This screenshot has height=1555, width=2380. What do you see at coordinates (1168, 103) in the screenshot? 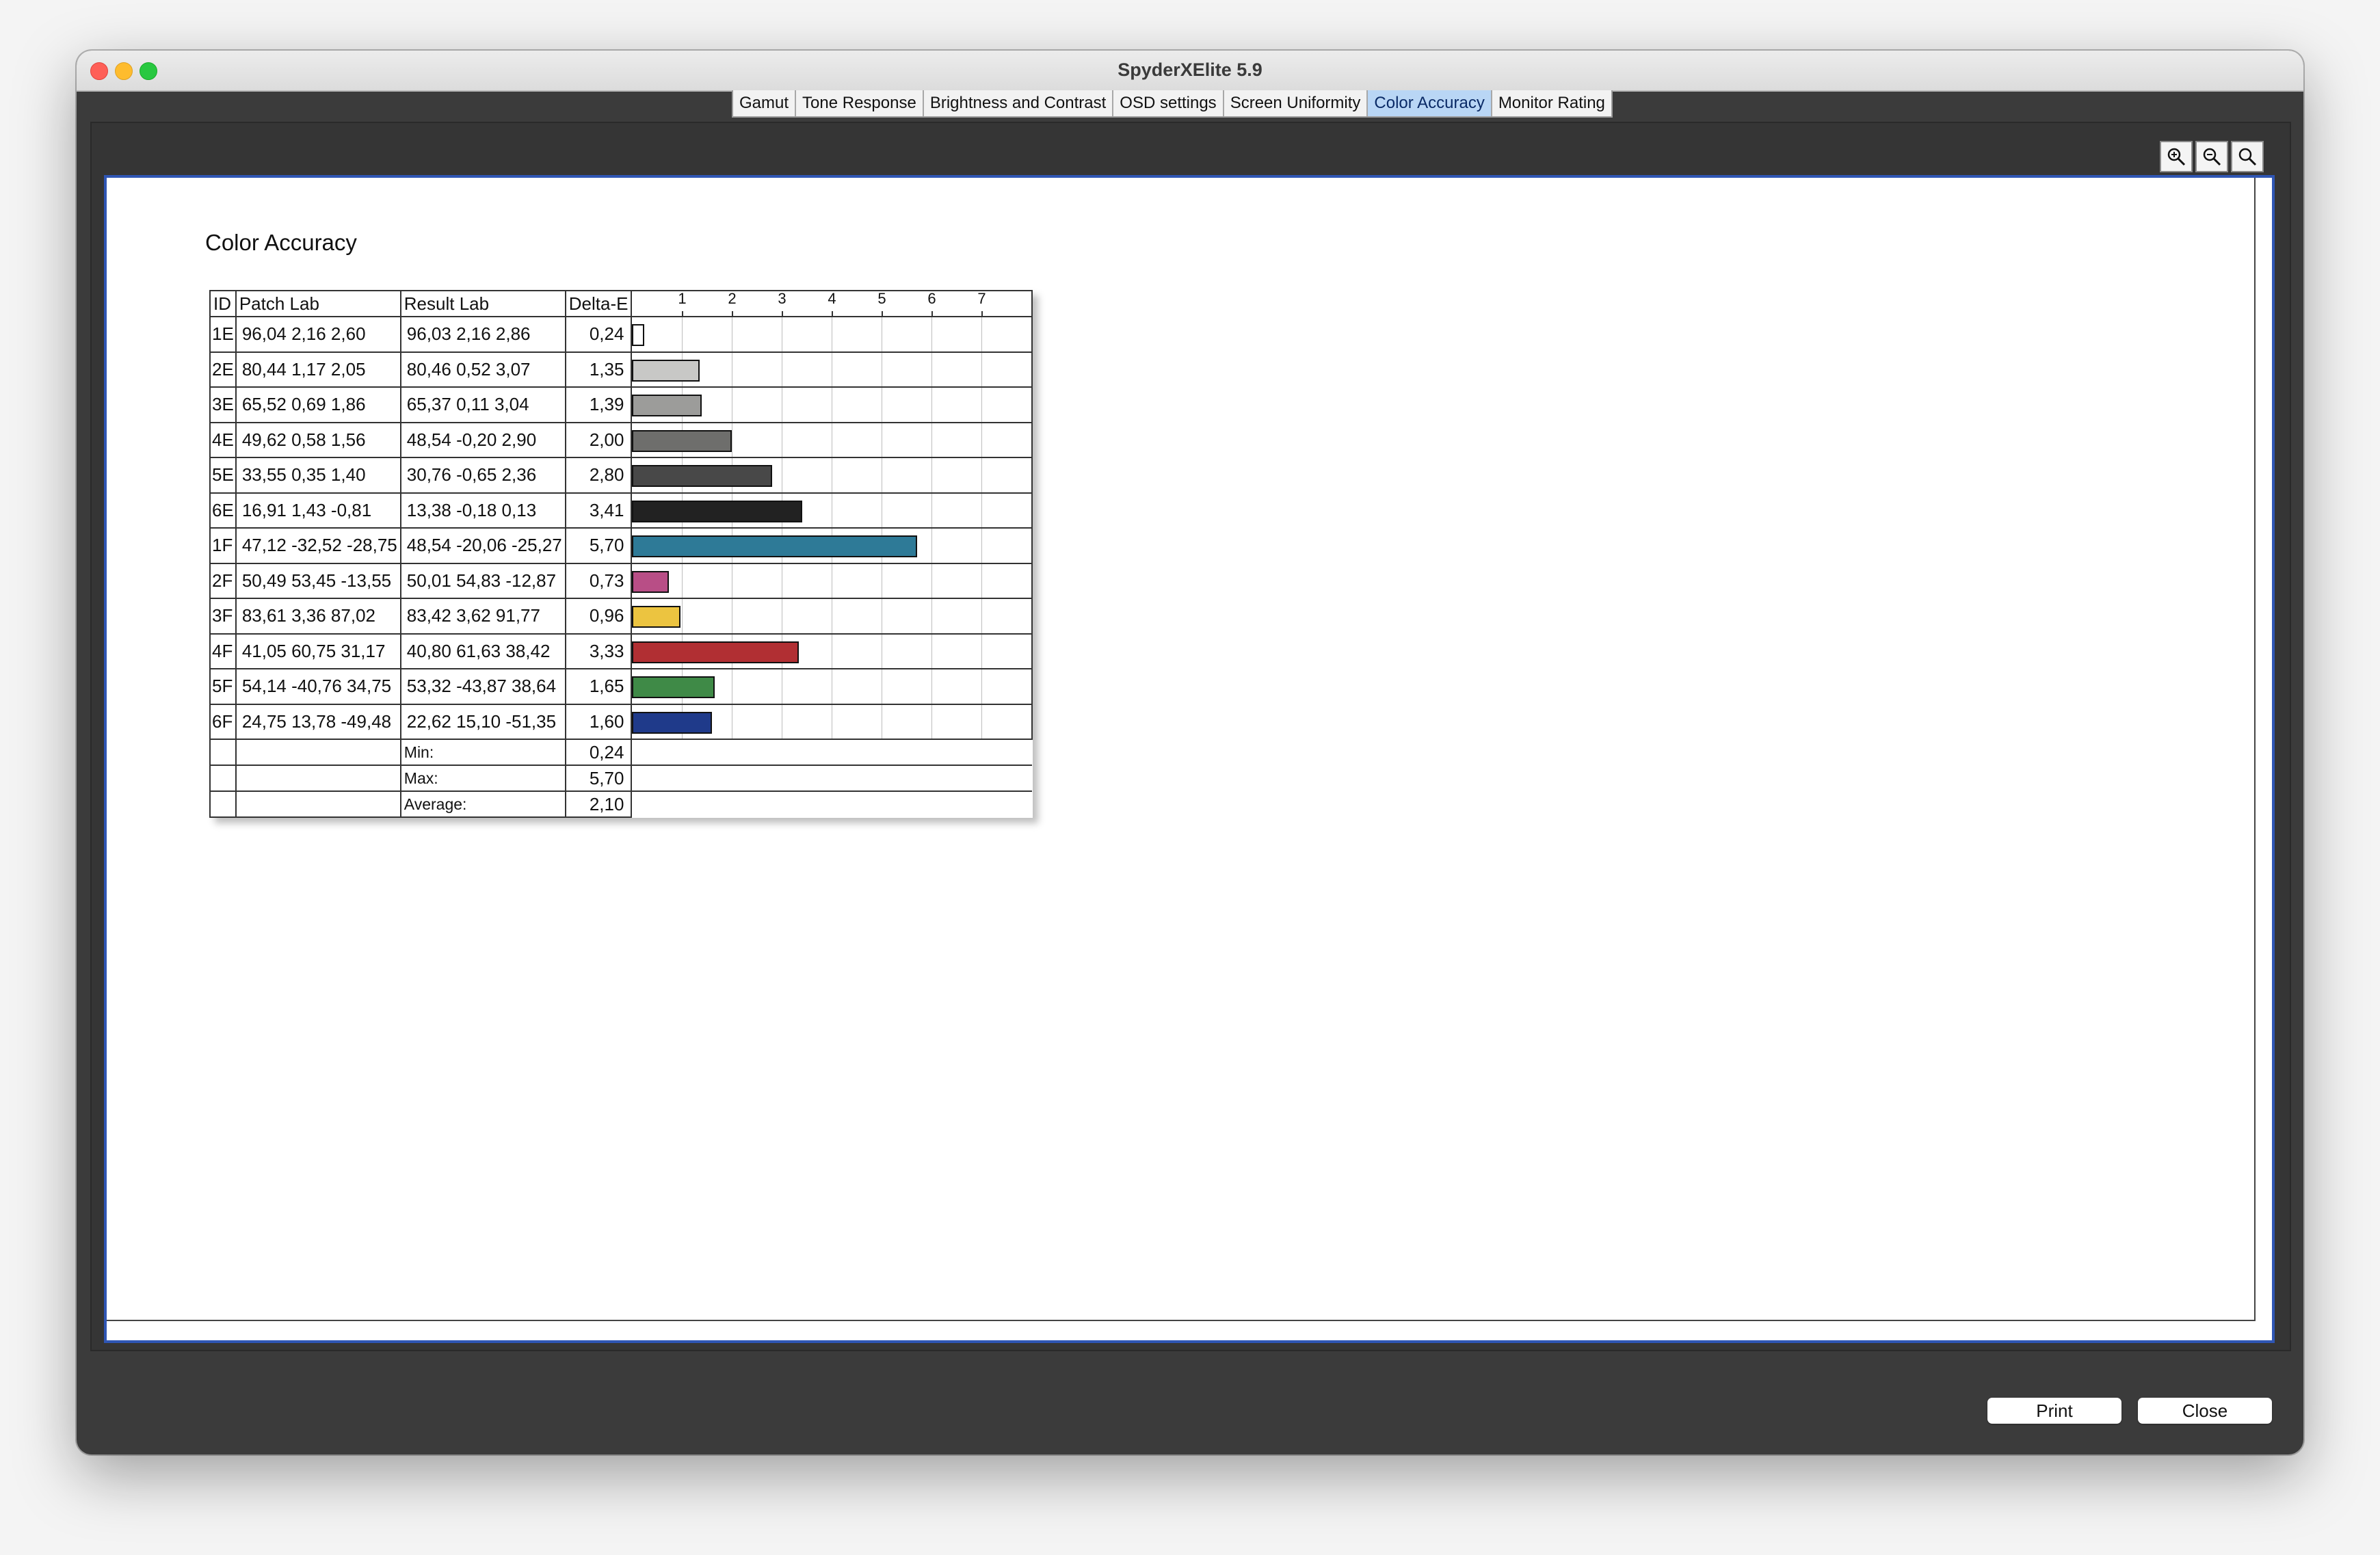
I see `tab-osd-settings: OSD settings` at bounding box center [1168, 103].